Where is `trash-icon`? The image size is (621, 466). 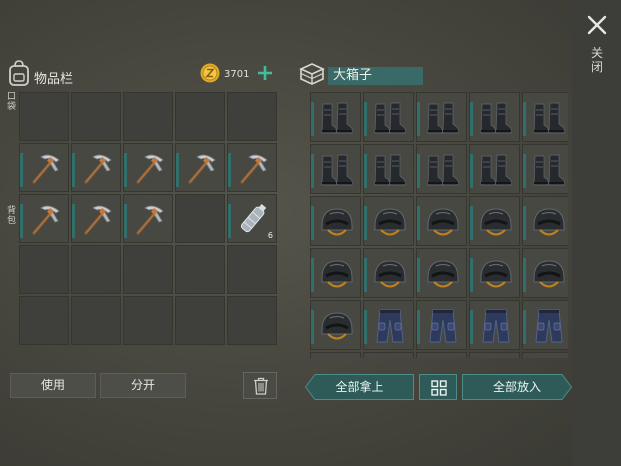 trash-icon is located at coordinates (261, 386).